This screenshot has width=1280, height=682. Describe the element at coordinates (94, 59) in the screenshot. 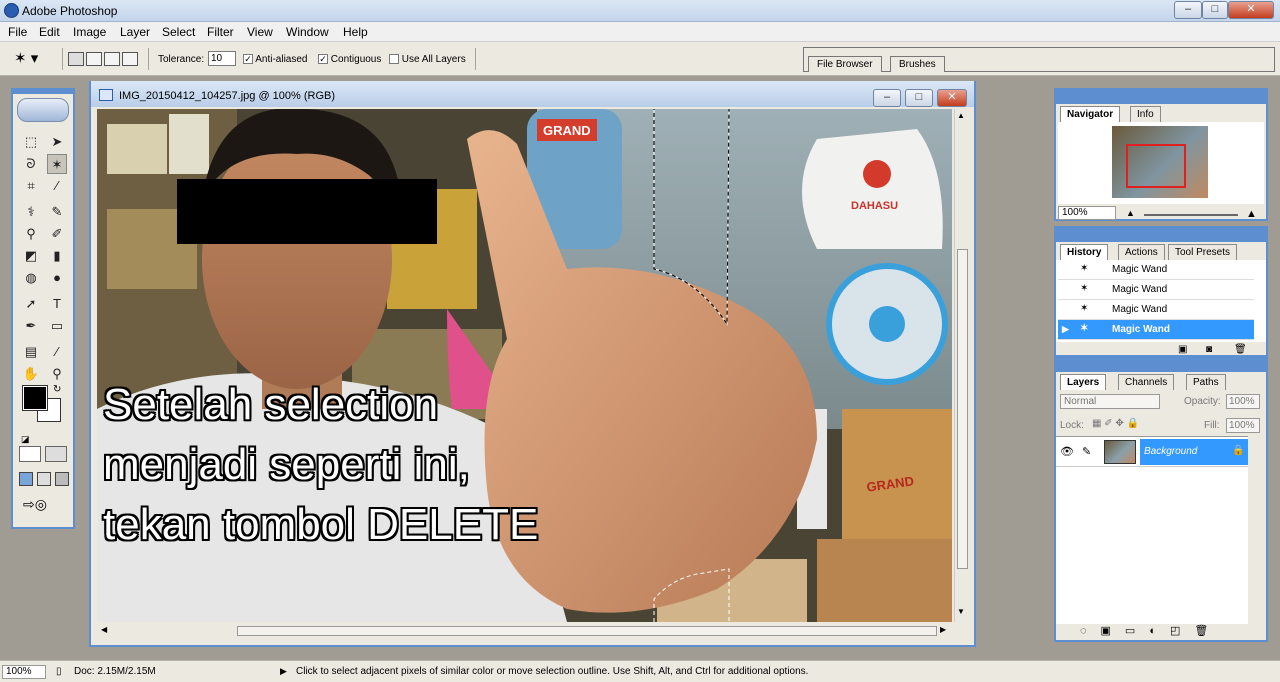

I see `add-to-selection-icon` at that location.